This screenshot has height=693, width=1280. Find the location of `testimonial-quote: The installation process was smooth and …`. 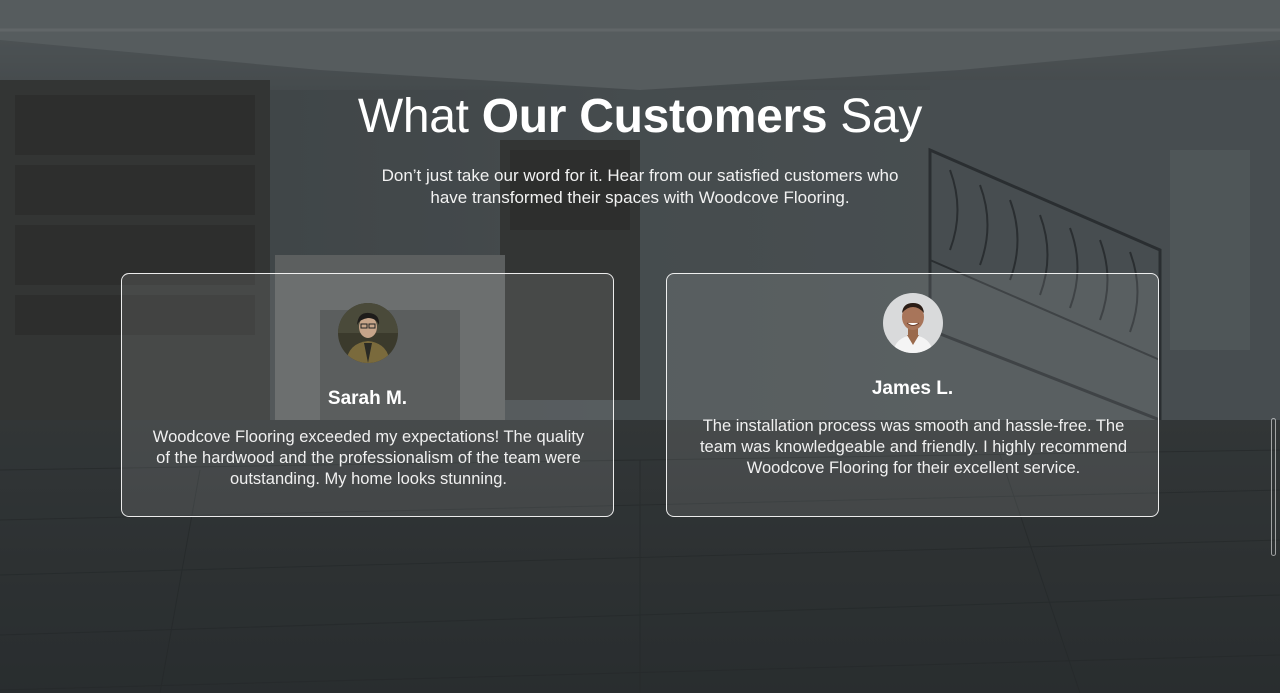

testimonial-quote: The installation process was smooth and … is located at coordinates (913, 447).